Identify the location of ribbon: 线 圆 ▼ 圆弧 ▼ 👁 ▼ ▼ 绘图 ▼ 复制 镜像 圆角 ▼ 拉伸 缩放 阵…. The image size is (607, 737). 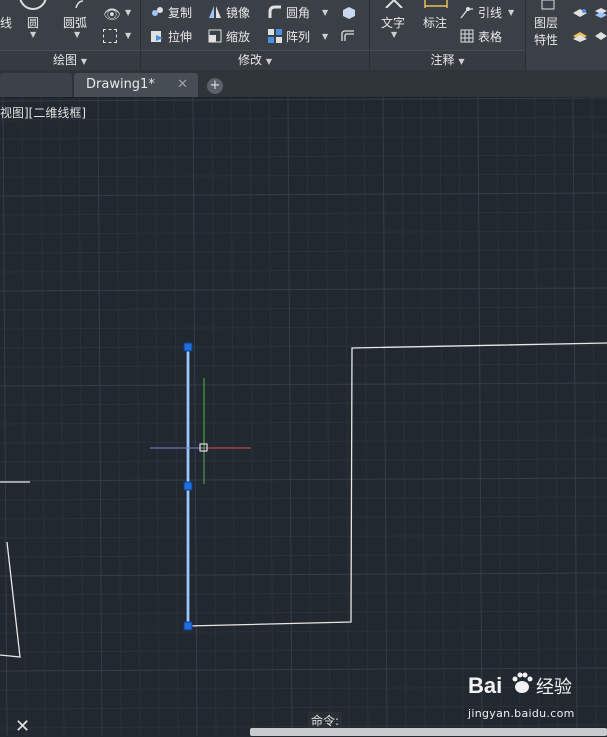
(303, 35).